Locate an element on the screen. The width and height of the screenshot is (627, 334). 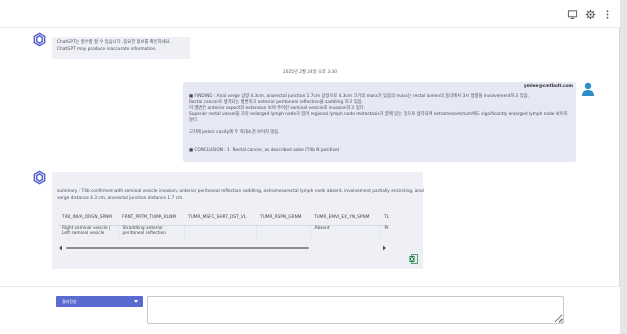
column-header: TUMR_EMVI_EX_YN_SPNM is located at coordinates (345, 218).